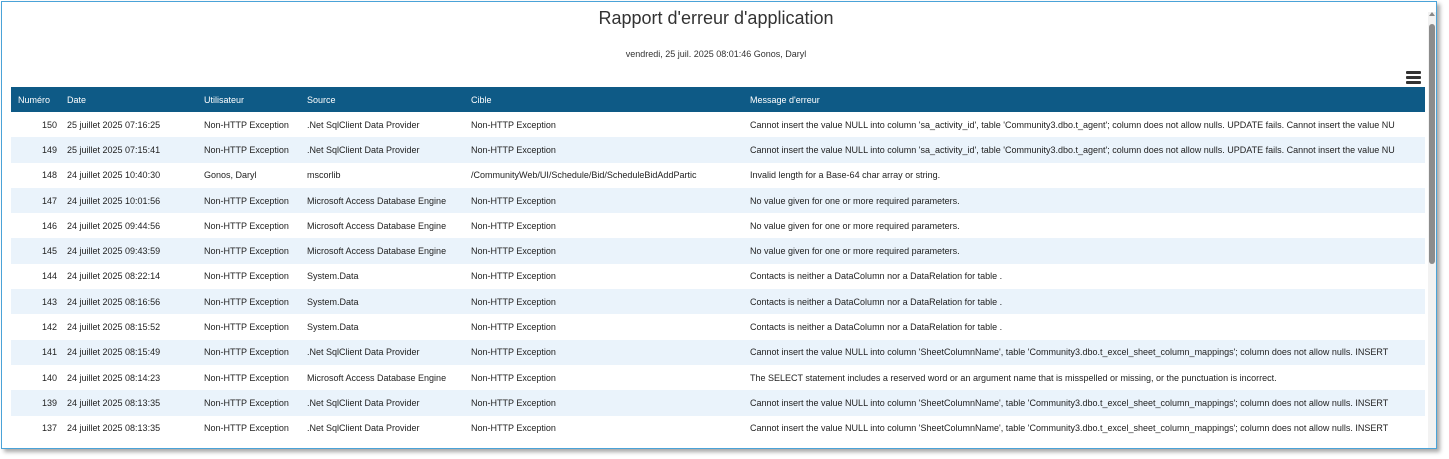  Describe the element at coordinates (36, 226) in the screenshot. I see `cell-numero: 146` at that location.